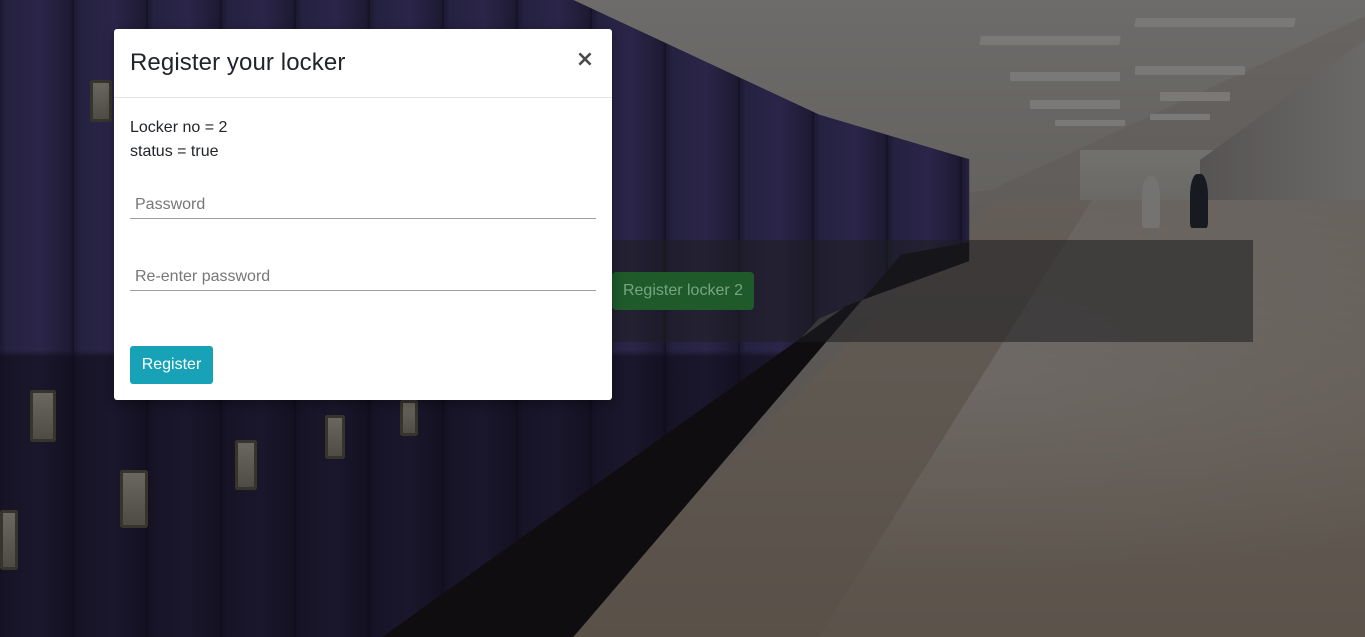  What do you see at coordinates (171, 365) in the screenshot?
I see `register-button: Register` at bounding box center [171, 365].